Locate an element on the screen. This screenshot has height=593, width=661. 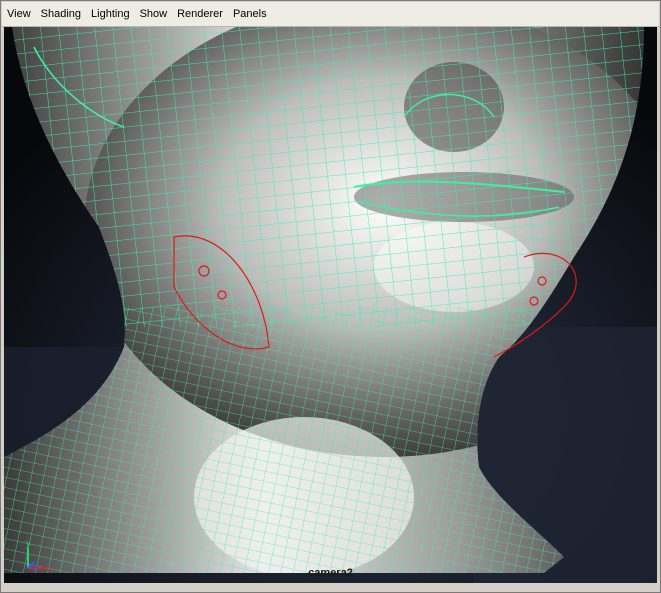
menu-renderer: Renderer is located at coordinates (200, 14).